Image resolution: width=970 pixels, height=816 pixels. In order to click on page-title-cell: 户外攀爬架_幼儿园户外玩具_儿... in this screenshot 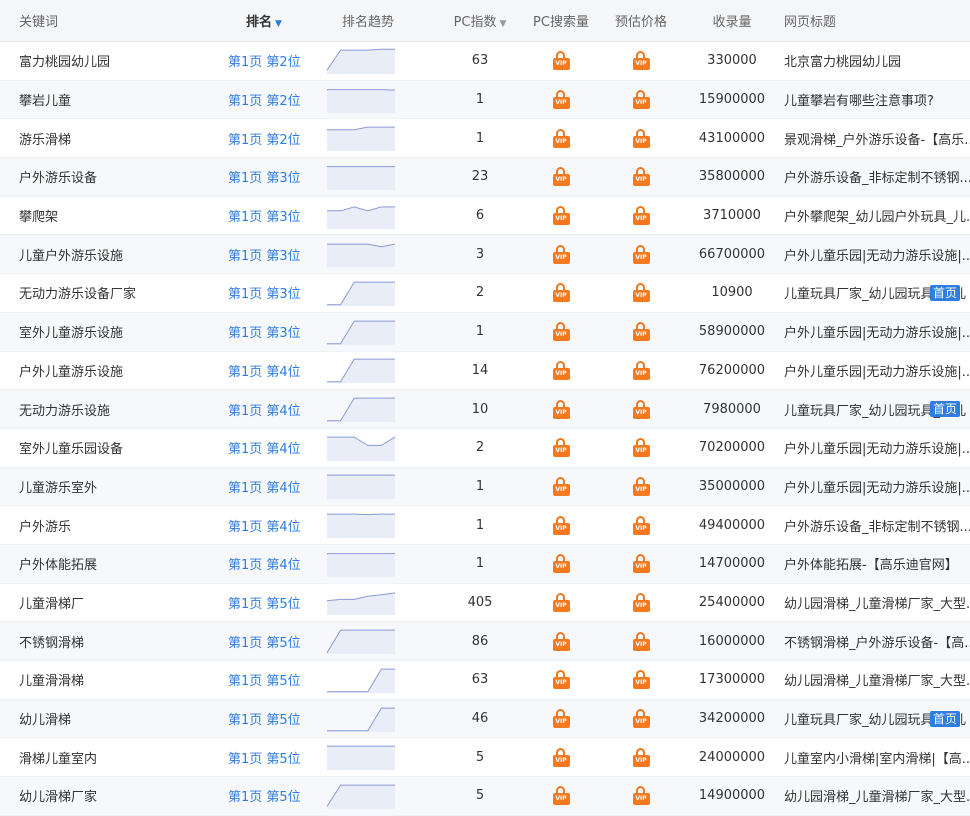, I will do `click(872, 215)`.